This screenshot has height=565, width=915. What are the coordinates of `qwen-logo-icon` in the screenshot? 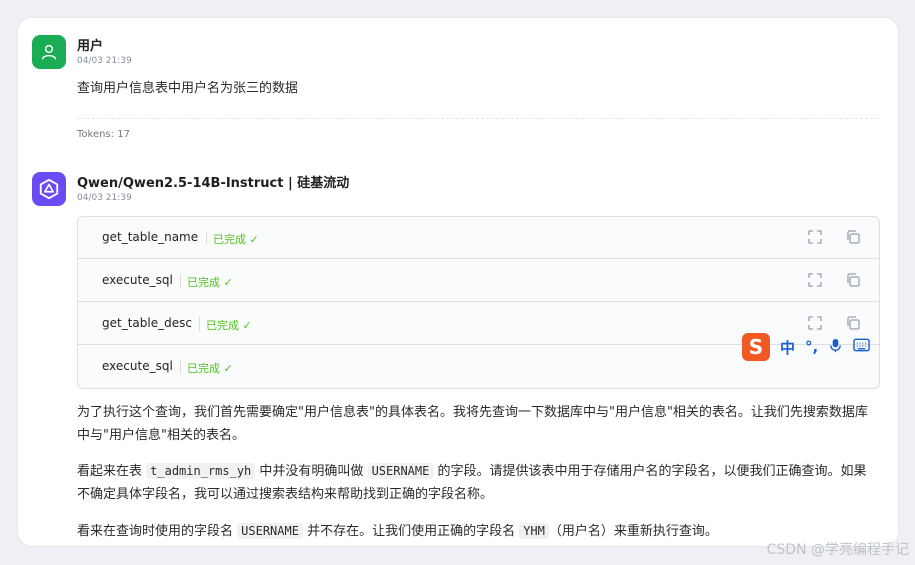 It's located at (49, 189).